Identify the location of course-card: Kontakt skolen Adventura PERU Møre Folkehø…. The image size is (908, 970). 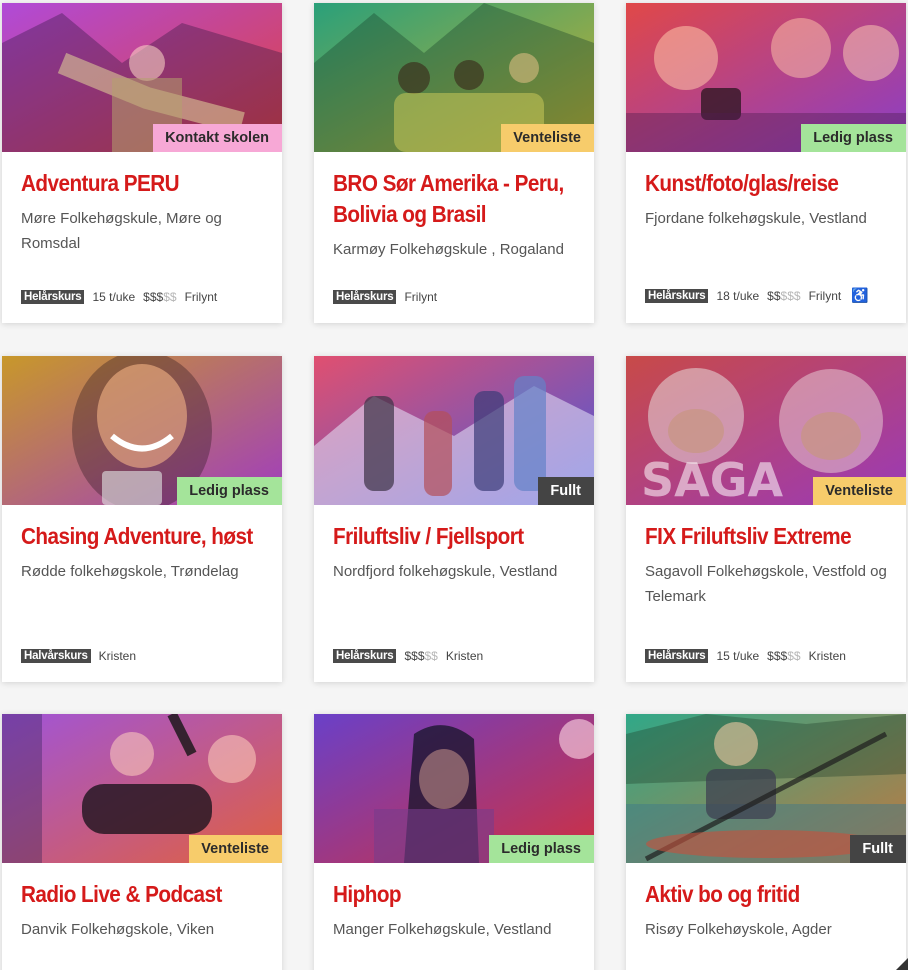
(142, 163).